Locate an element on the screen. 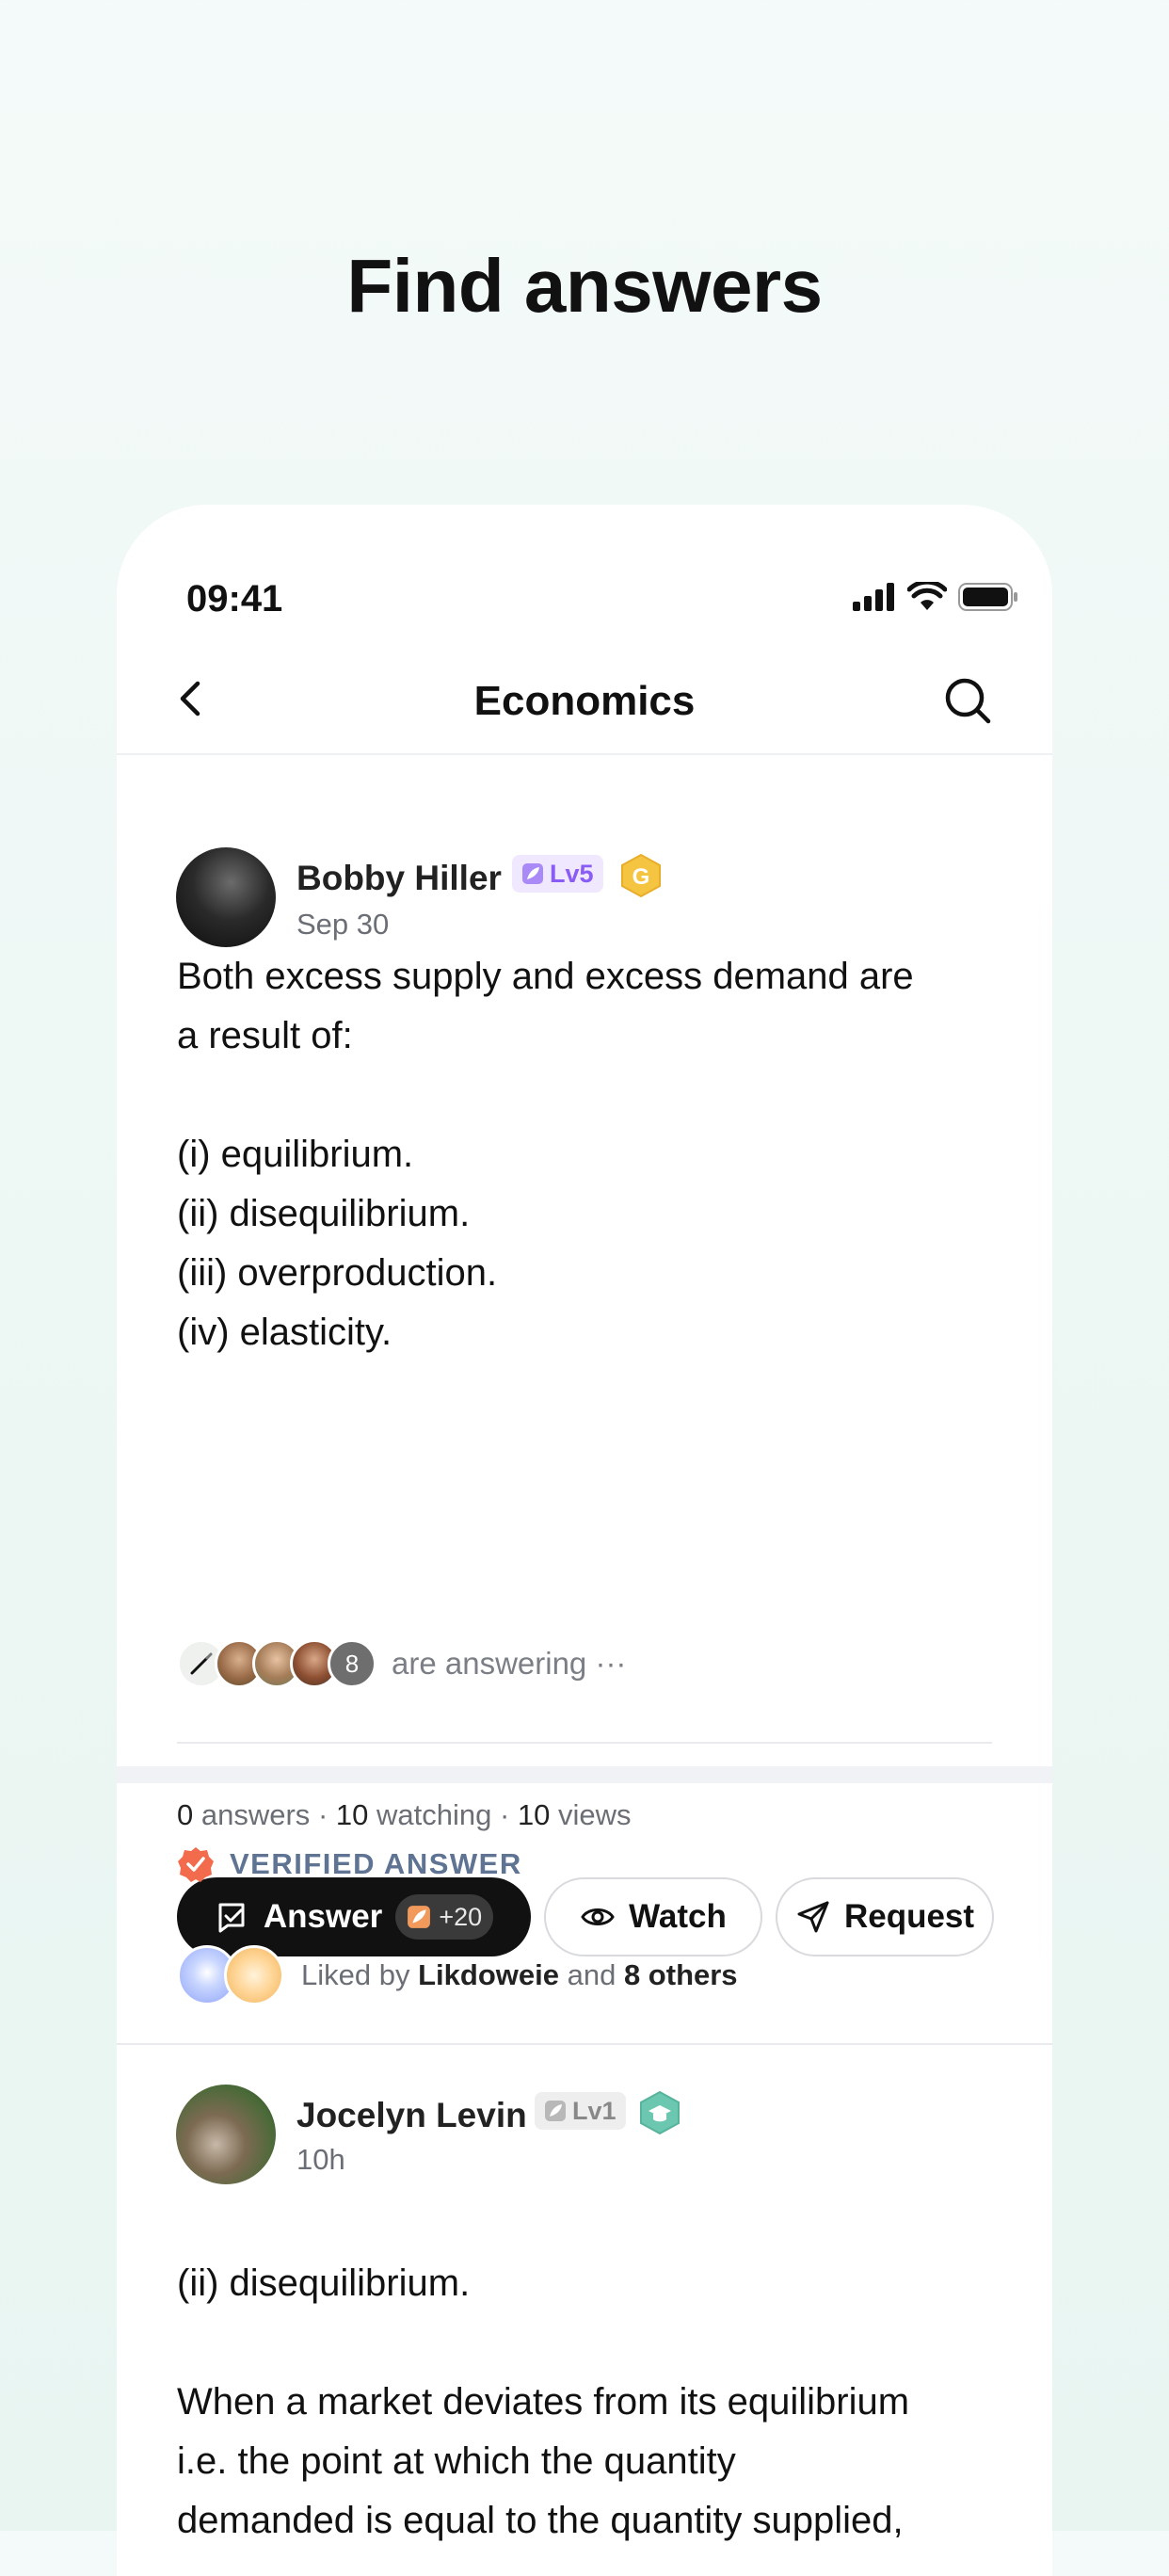 The height and width of the screenshot is (2576, 1169). status-bar: 09:41 is located at coordinates (584, 581).